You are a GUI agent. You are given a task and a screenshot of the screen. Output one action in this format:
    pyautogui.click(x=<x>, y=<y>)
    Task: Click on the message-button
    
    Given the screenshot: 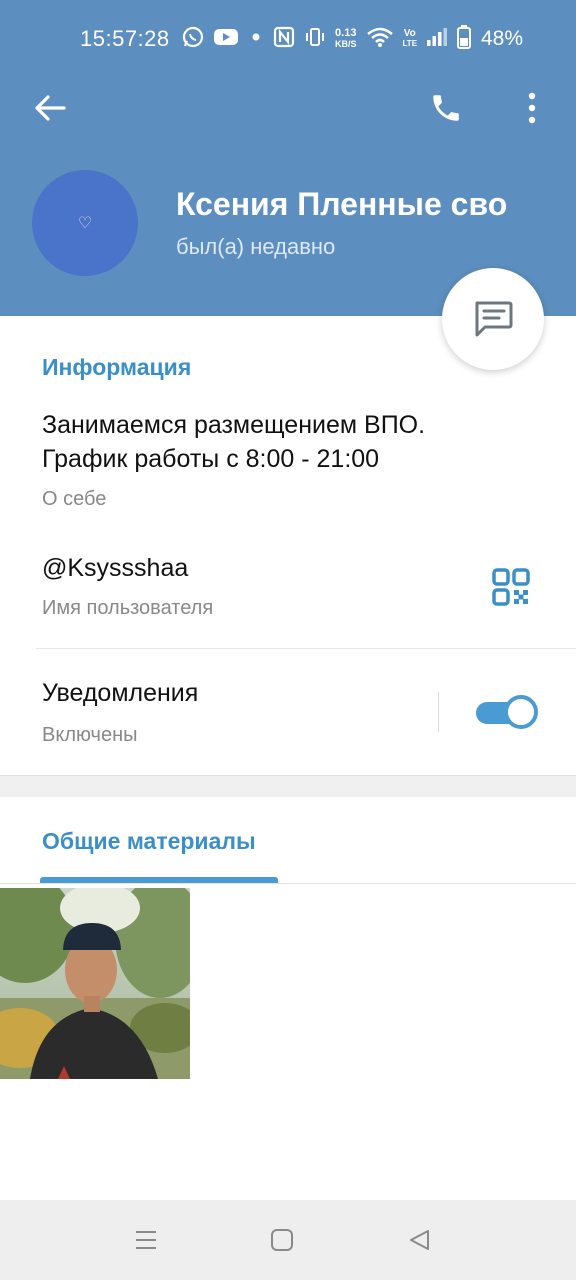 What is the action you would take?
    pyautogui.click(x=493, y=319)
    